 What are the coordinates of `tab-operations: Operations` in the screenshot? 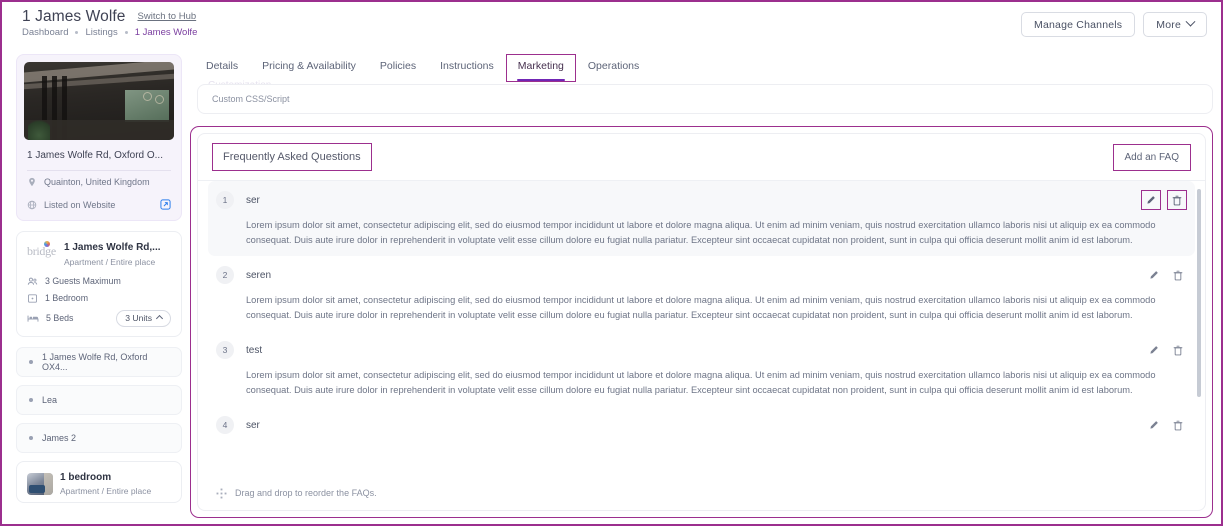 It's located at (613, 68).